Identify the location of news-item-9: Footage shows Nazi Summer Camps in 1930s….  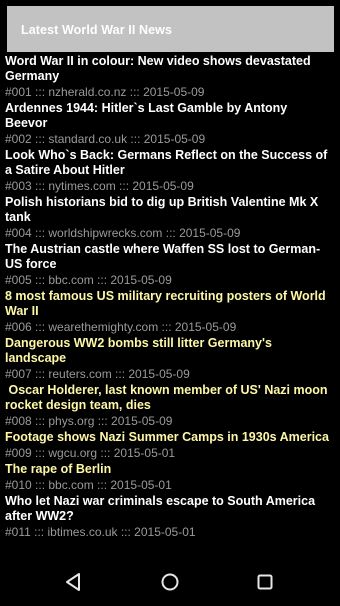
(170, 445).